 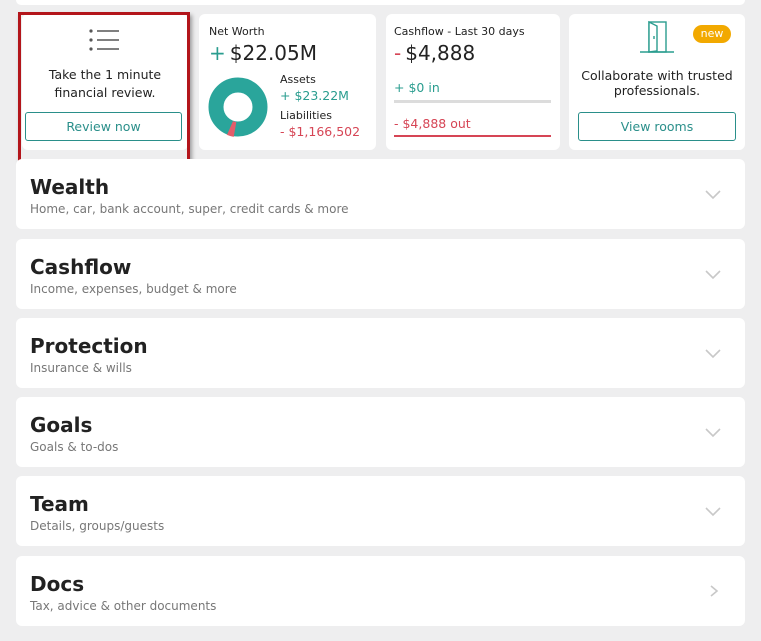 What do you see at coordinates (133, 289) in the screenshot?
I see `section-subtitle: Income, expenses, budget & more` at bounding box center [133, 289].